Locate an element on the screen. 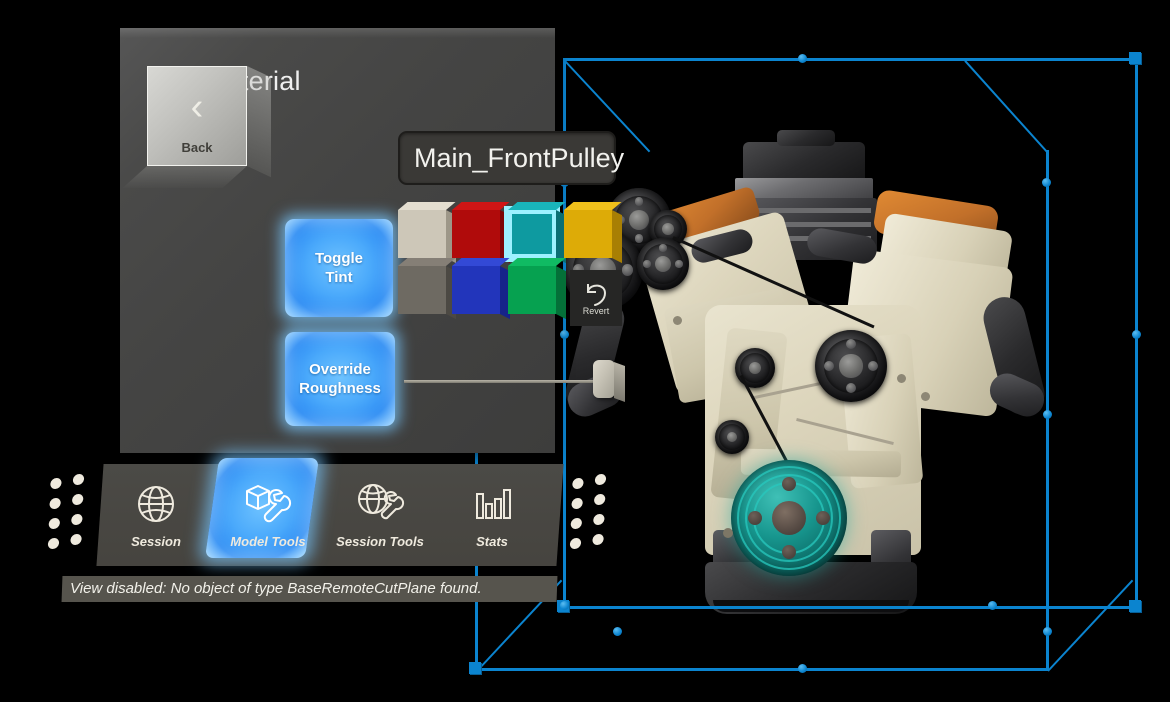 This screenshot has height=702, width=1170. swatch-gold is located at coordinates (593, 233).